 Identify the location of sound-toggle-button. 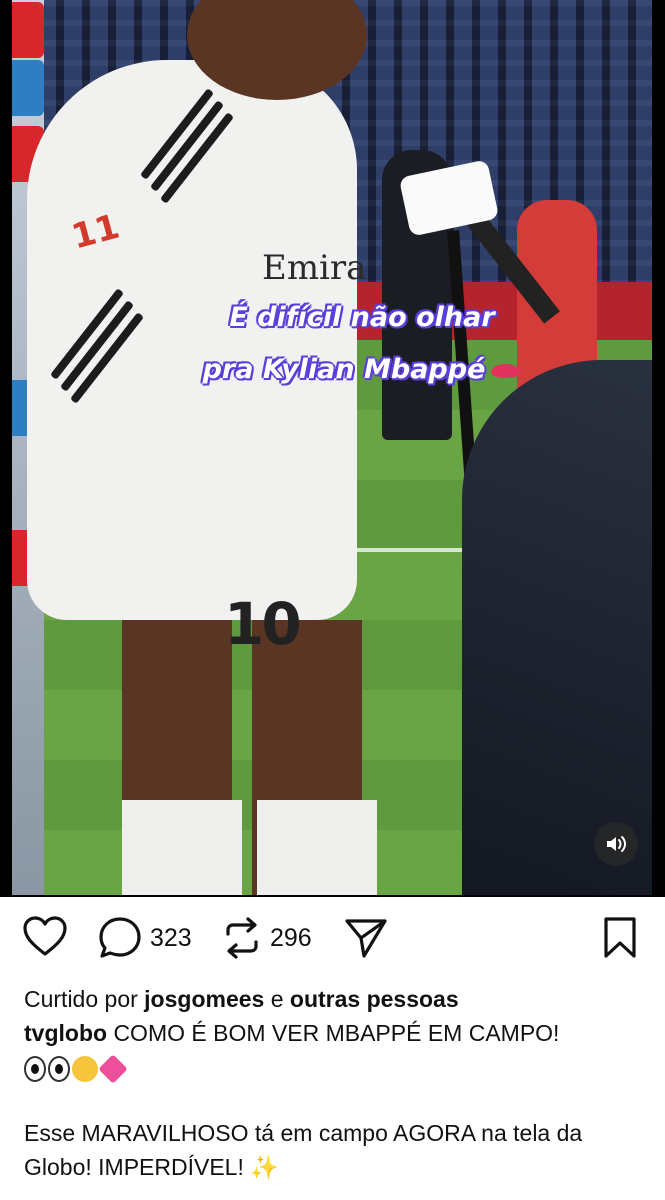
(616, 844).